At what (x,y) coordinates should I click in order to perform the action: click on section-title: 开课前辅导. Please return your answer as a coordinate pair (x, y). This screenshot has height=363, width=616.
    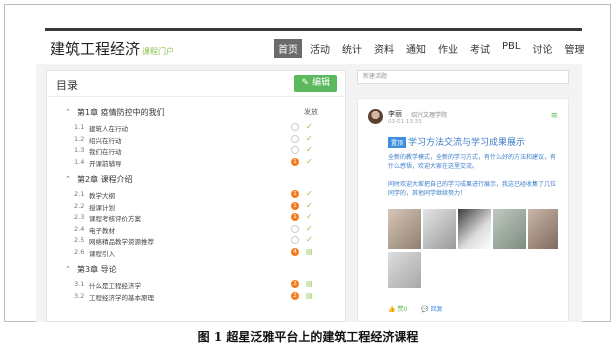
    Looking at the image, I should click on (105, 163).